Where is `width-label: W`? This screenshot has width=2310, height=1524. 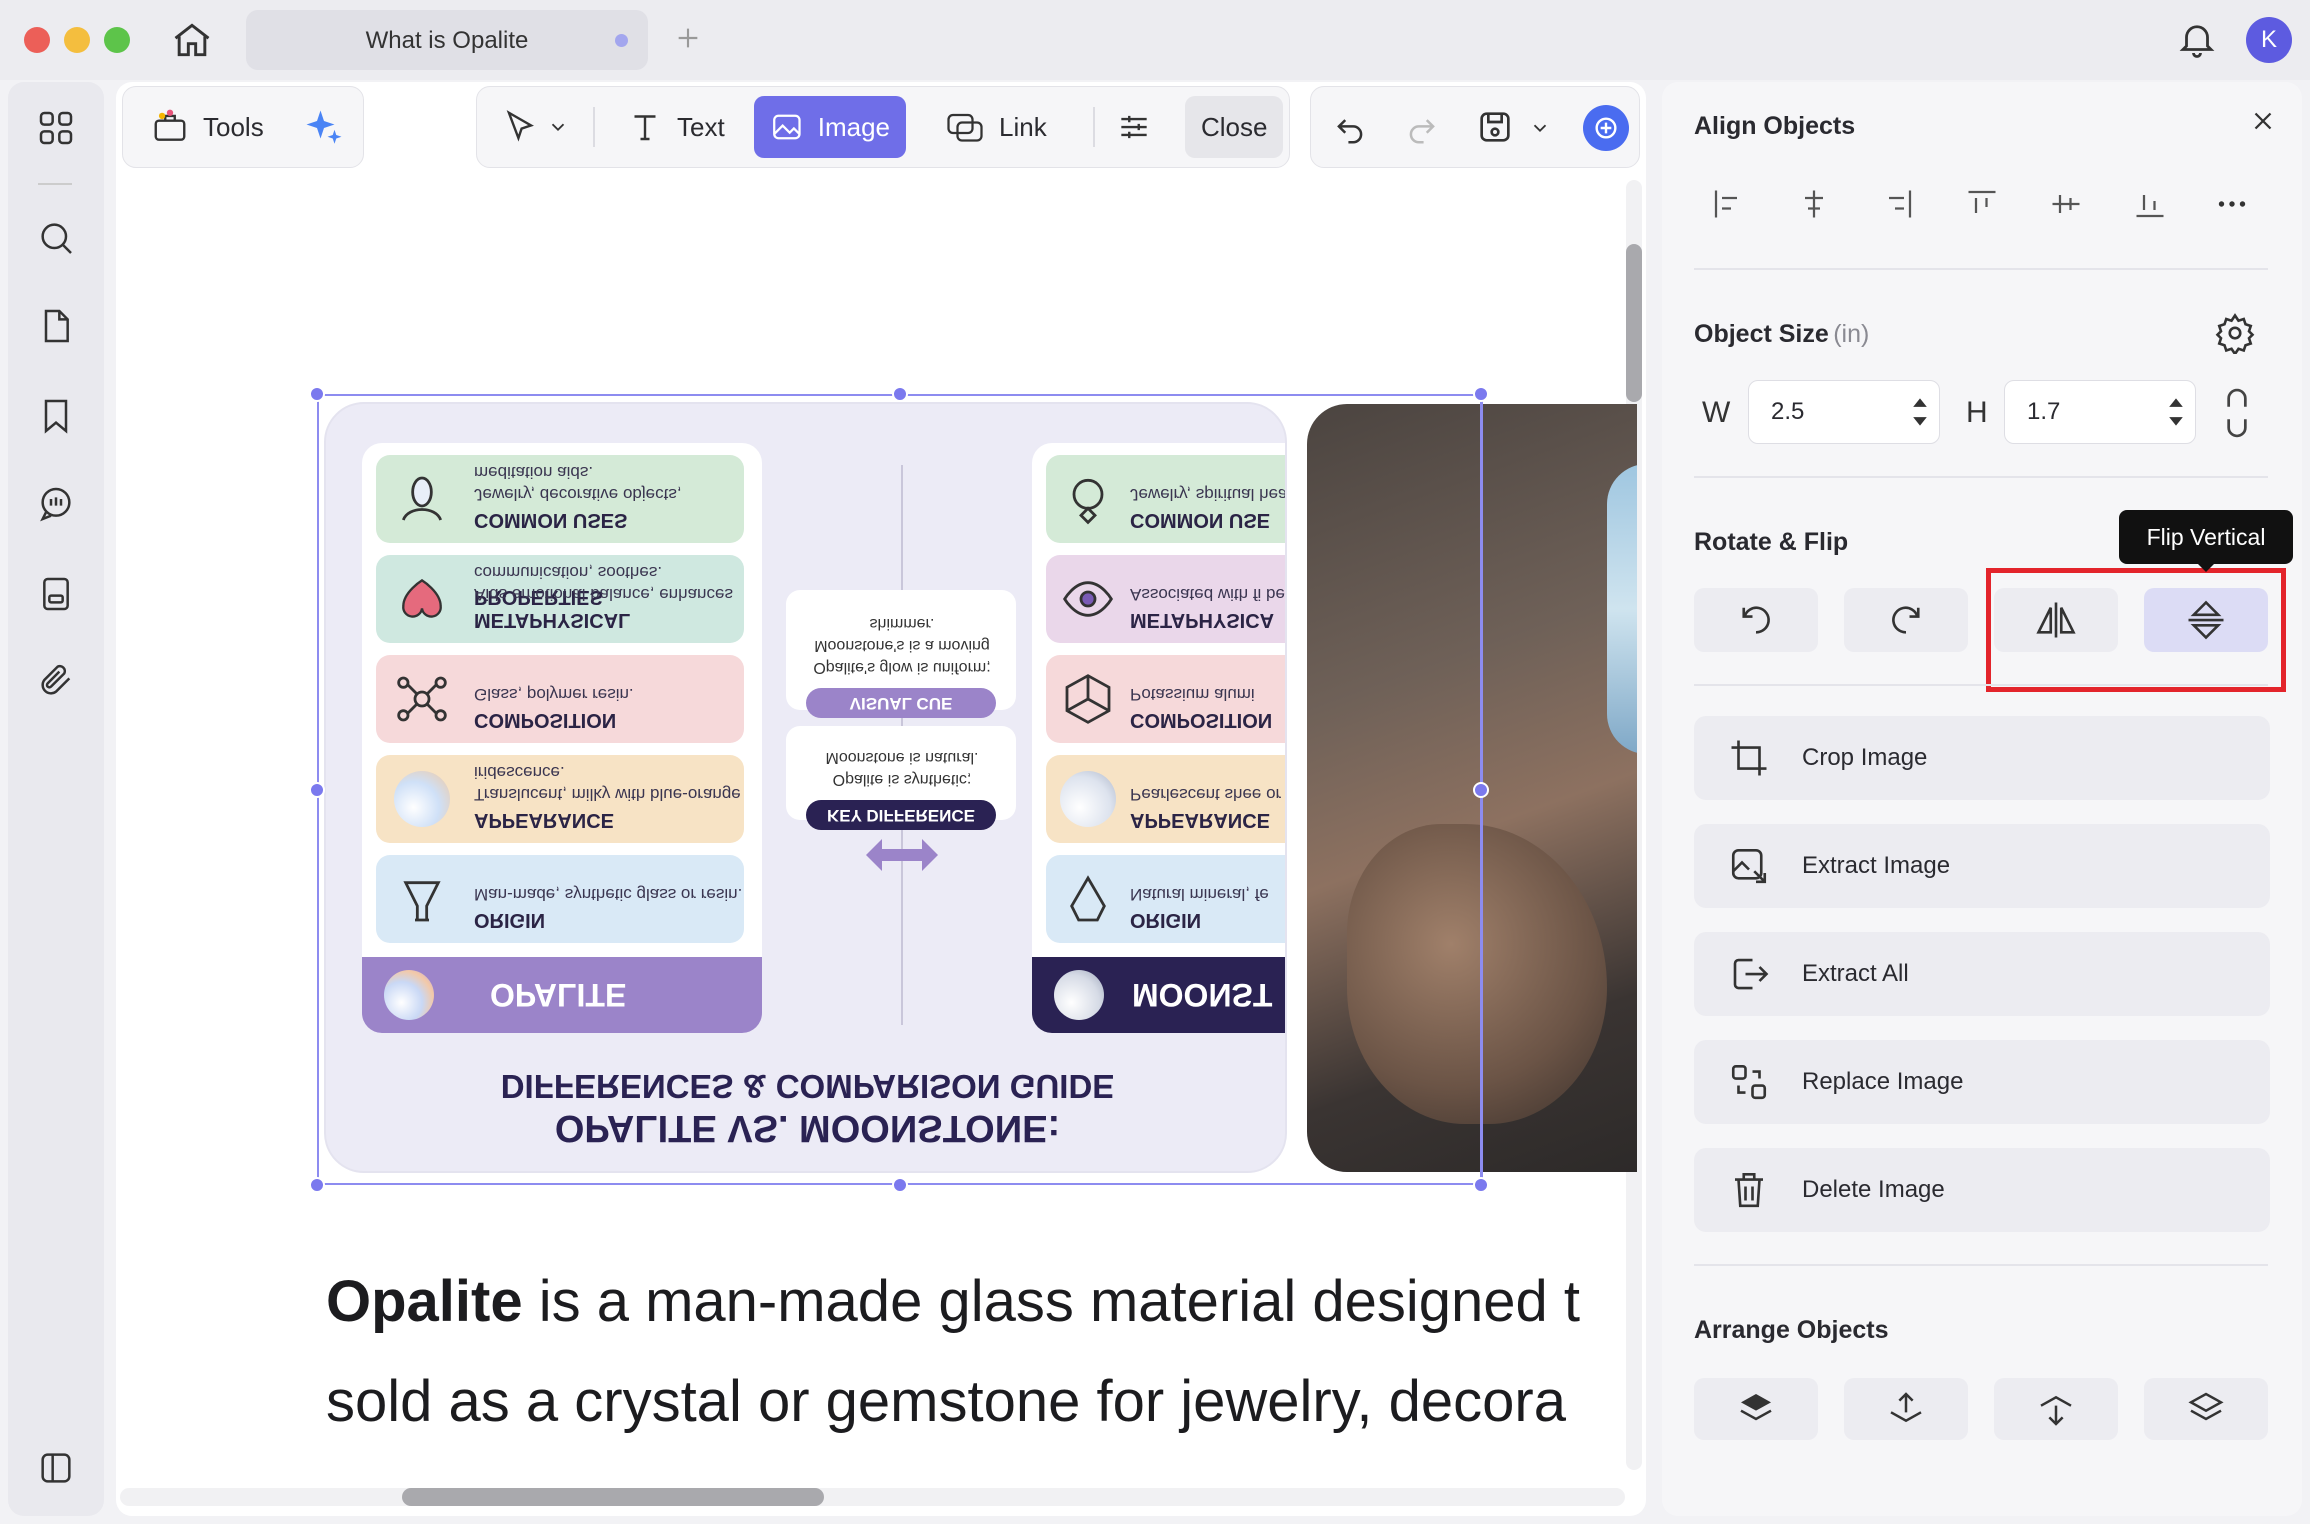
width-label: W is located at coordinates (1716, 412).